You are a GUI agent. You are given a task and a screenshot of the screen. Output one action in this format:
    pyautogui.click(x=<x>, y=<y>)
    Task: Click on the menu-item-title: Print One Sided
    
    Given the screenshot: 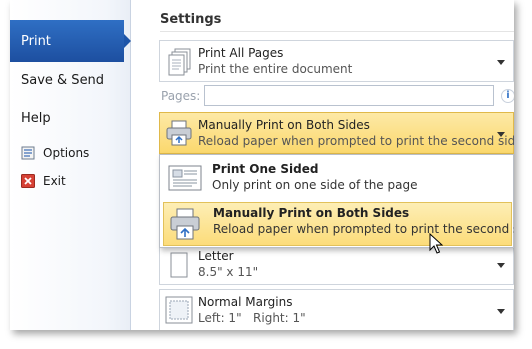 What is the action you would take?
    pyautogui.click(x=265, y=169)
    